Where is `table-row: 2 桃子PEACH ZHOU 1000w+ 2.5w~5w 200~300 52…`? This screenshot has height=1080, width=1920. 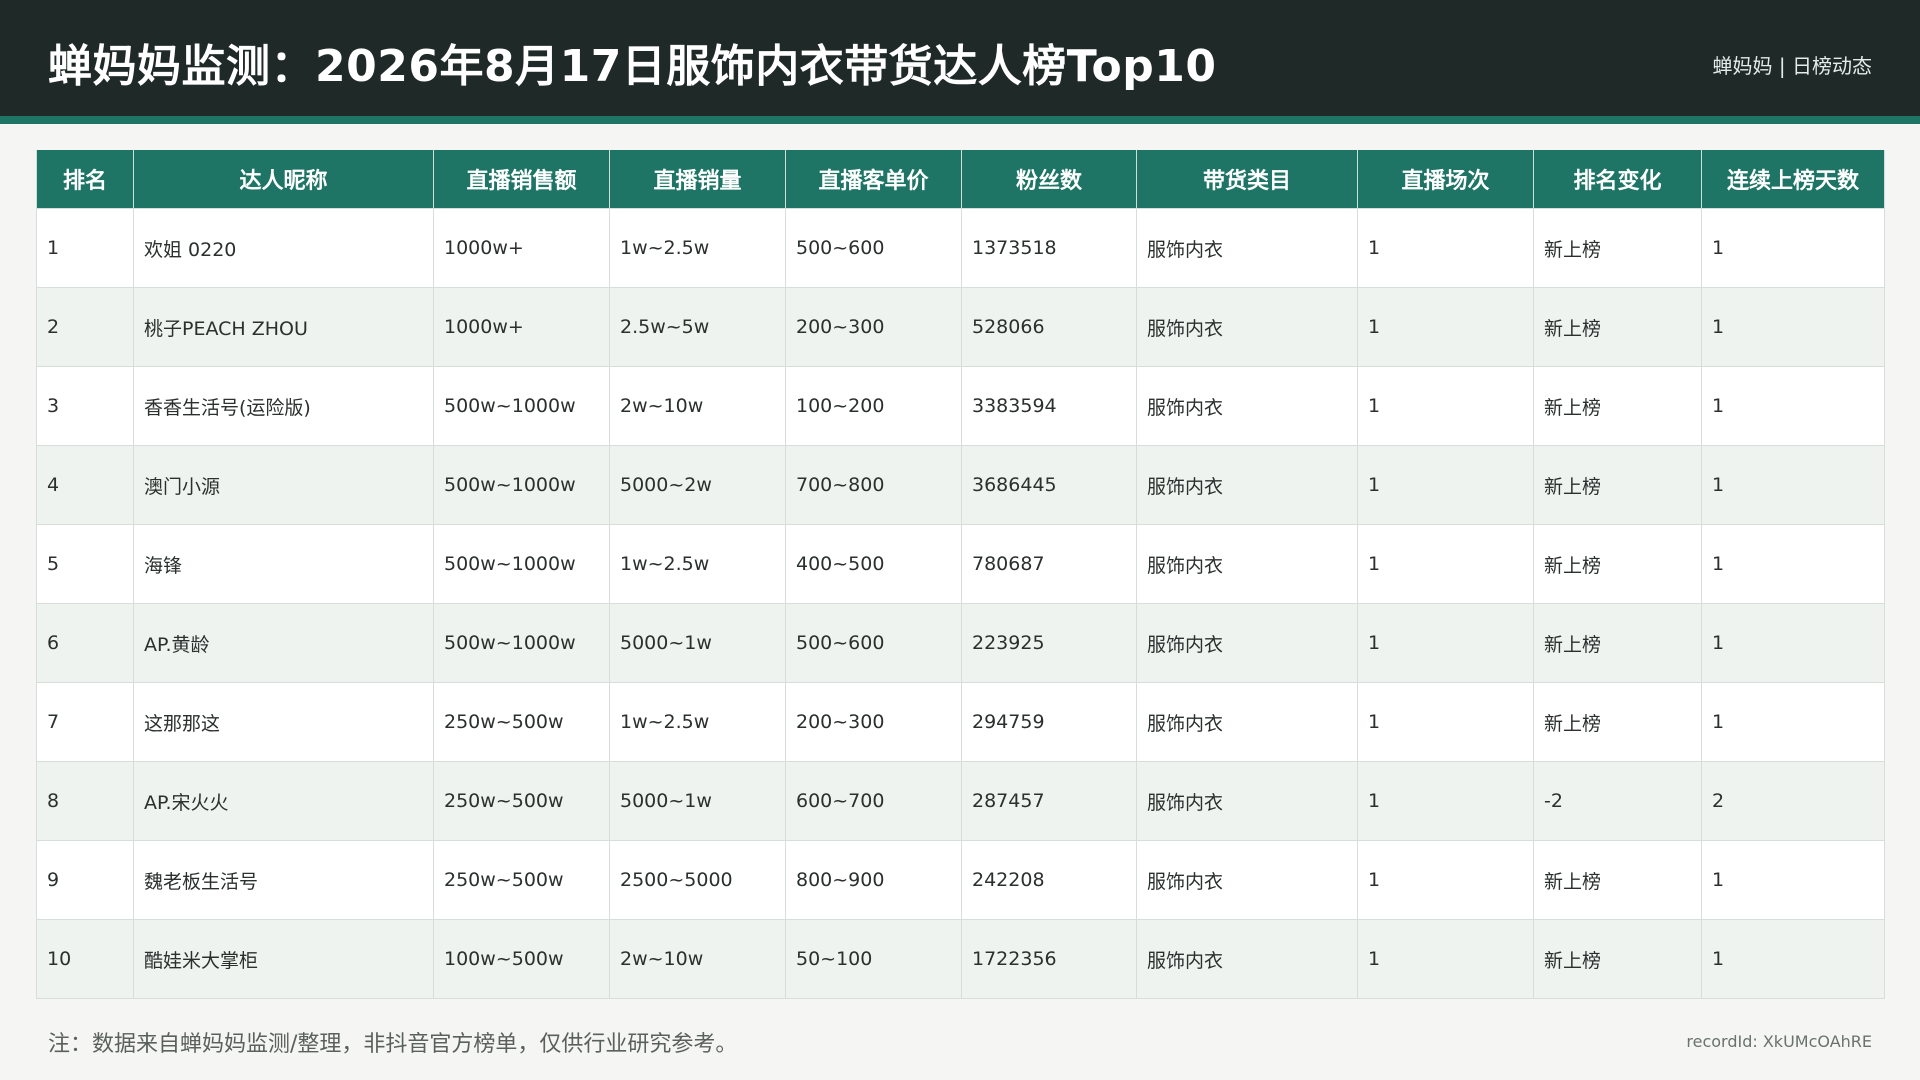
table-row: 2 桃子PEACH ZHOU 1000w+ 2.5w~5w 200~300 52… is located at coordinates (960, 327).